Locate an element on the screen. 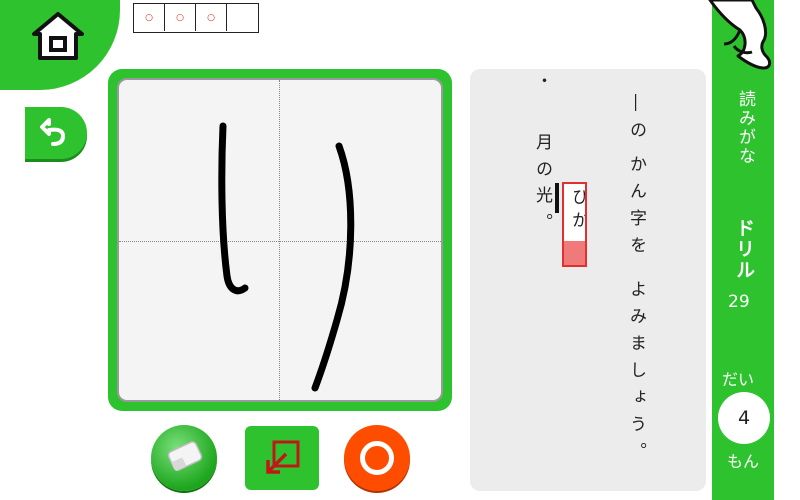 The image size is (800, 500). pointing-hand-icon is located at coordinates (740, 35).